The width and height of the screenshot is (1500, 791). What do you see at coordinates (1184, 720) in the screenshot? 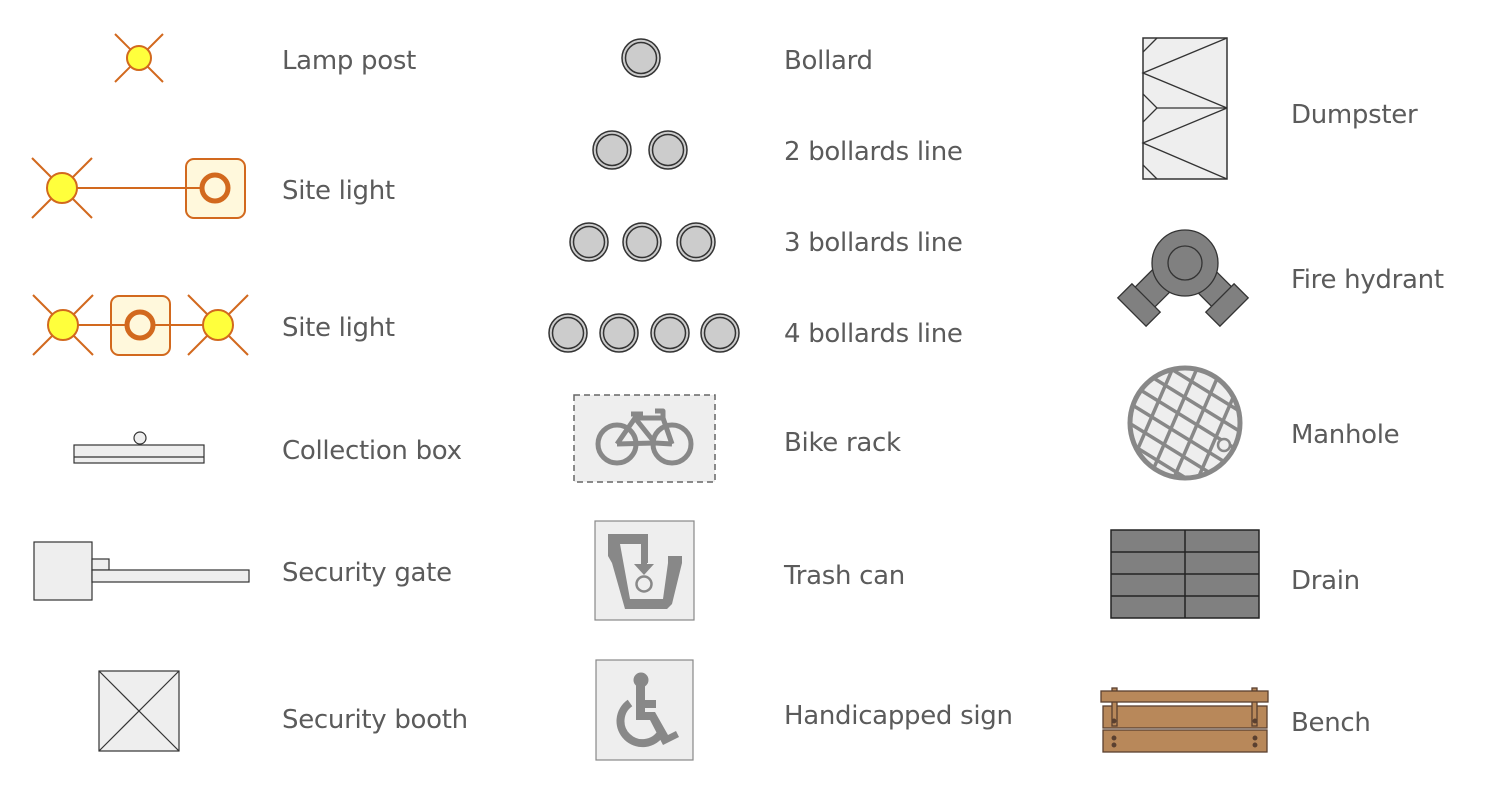
I see `bench-icon` at bounding box center [1184, 720].